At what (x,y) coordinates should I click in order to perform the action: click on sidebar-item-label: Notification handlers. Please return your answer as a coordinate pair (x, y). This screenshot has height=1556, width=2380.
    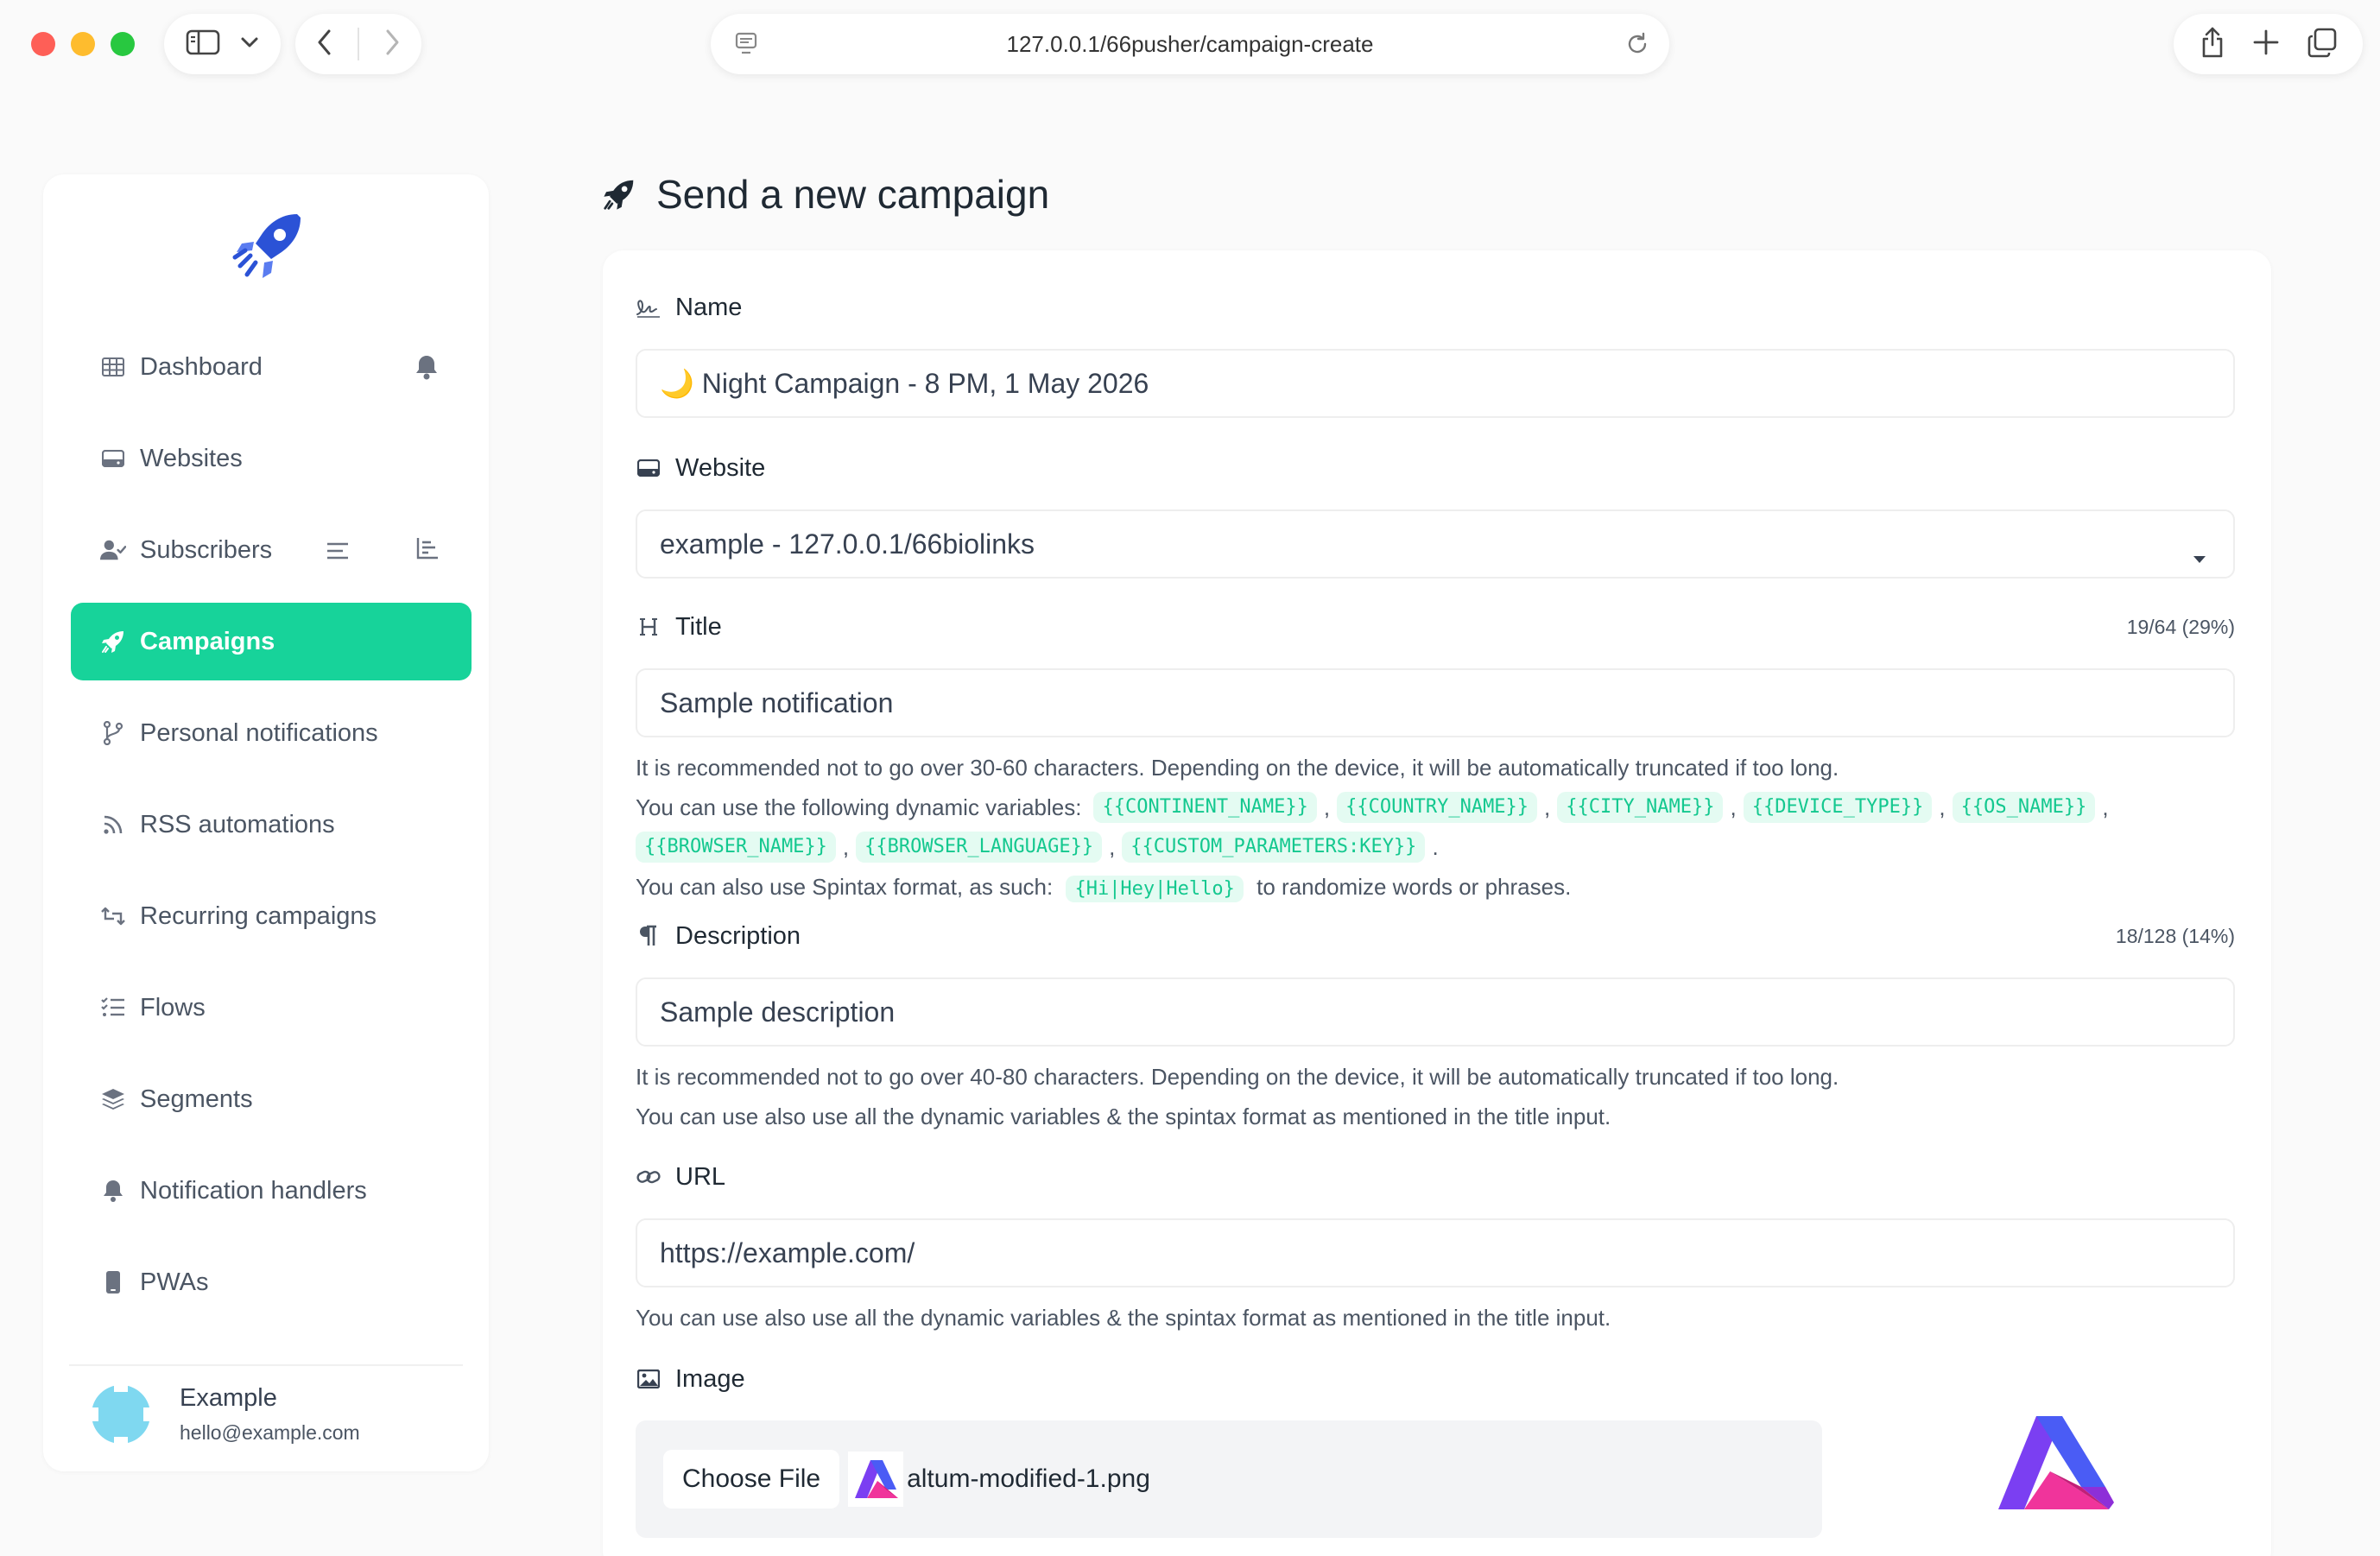
    Looking at the image, I should click on (254, 1190).